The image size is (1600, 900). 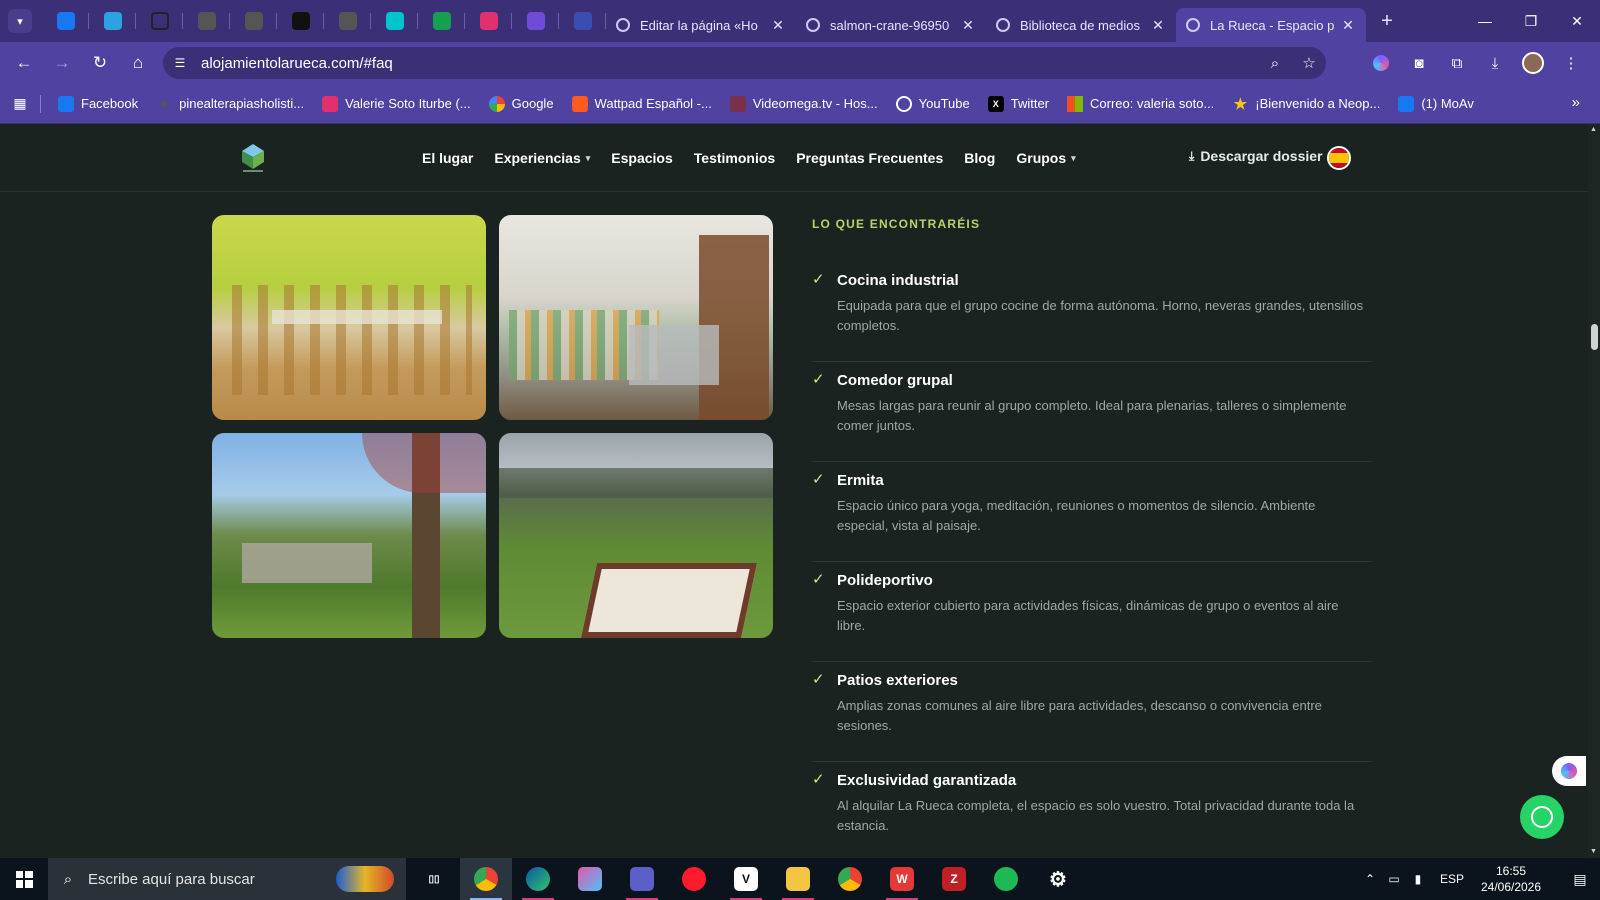 I want to click on forward-icon: →, so click(x=62, y=63).